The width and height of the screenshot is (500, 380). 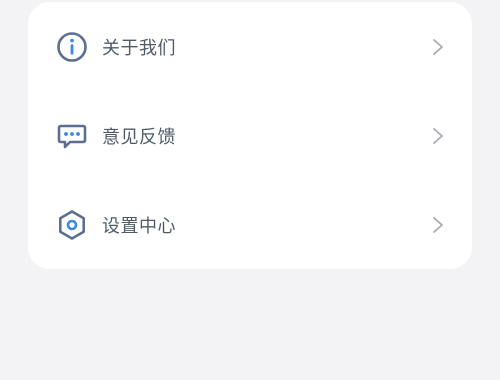 What do you see at coordinates (139, 137) in the screenshot?
I see `menu-item-label: 意见反馈` at bounding box center [139, 137].